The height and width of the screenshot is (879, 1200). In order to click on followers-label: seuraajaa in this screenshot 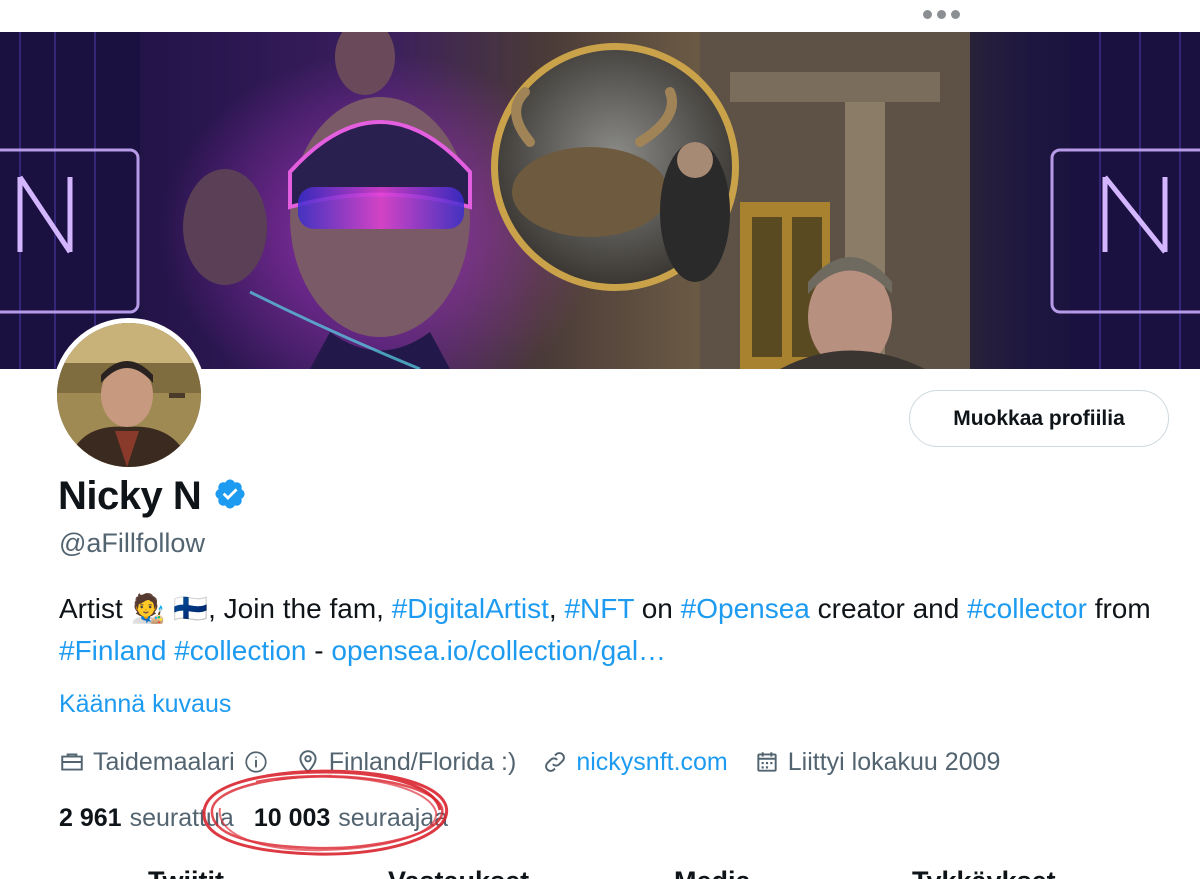, I will do `click(393, 817)`.